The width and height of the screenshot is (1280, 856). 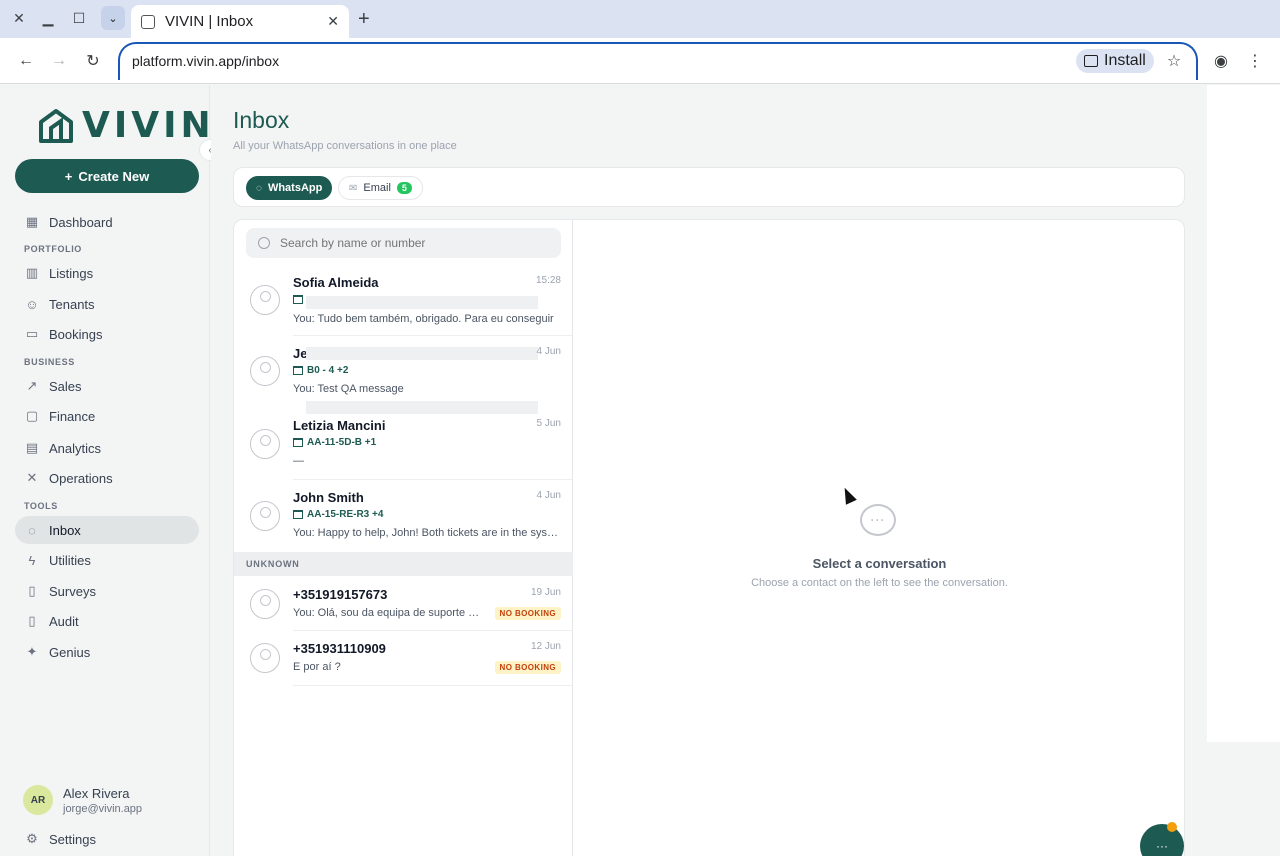 I want to click on sidebar-item-operations: ✕ Operations, so click(x=107, y=478).